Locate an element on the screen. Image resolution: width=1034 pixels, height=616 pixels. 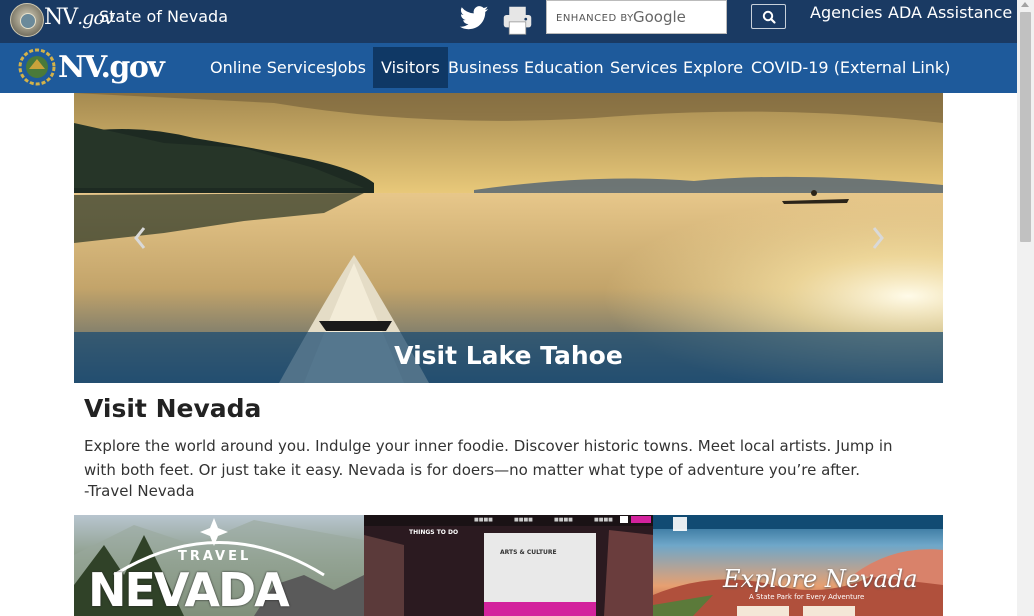
travel-nevada-thumbnail: TRAVEL NEVADA is located at coordinates (219, 565).